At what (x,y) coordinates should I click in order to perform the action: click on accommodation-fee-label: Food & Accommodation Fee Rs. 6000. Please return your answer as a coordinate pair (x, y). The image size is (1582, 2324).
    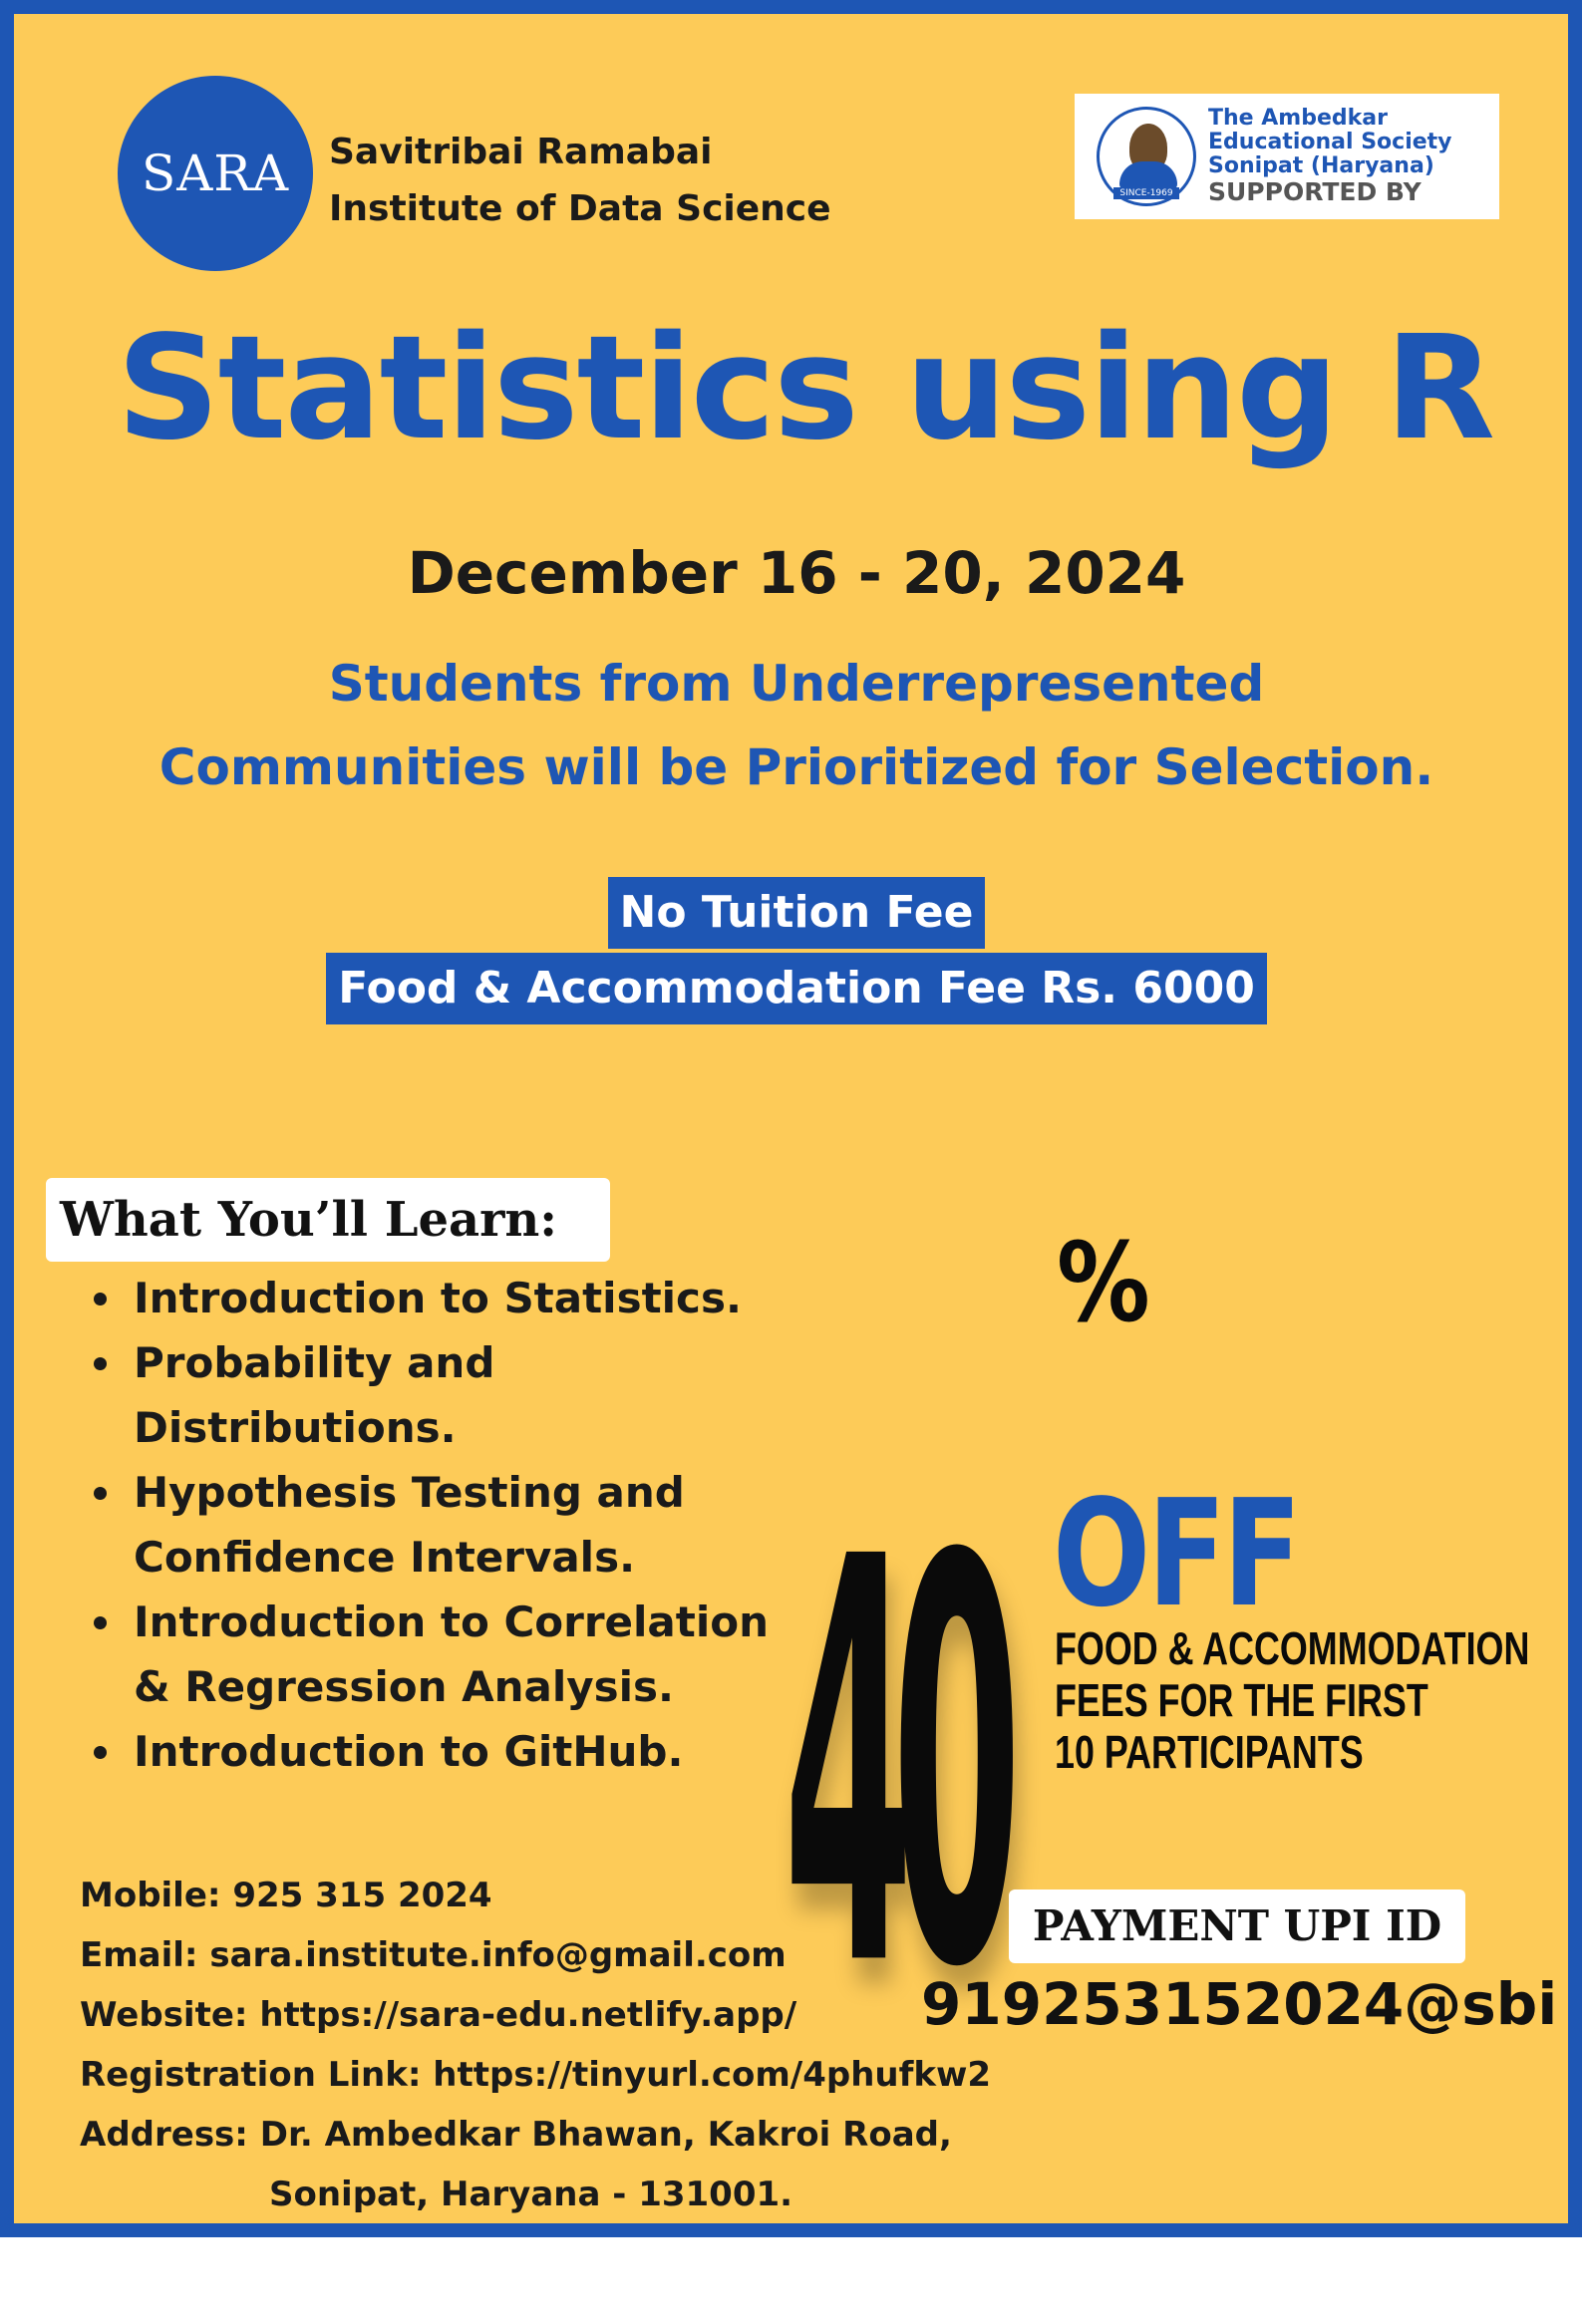
    Looking at the image, I should click on (796, 988).